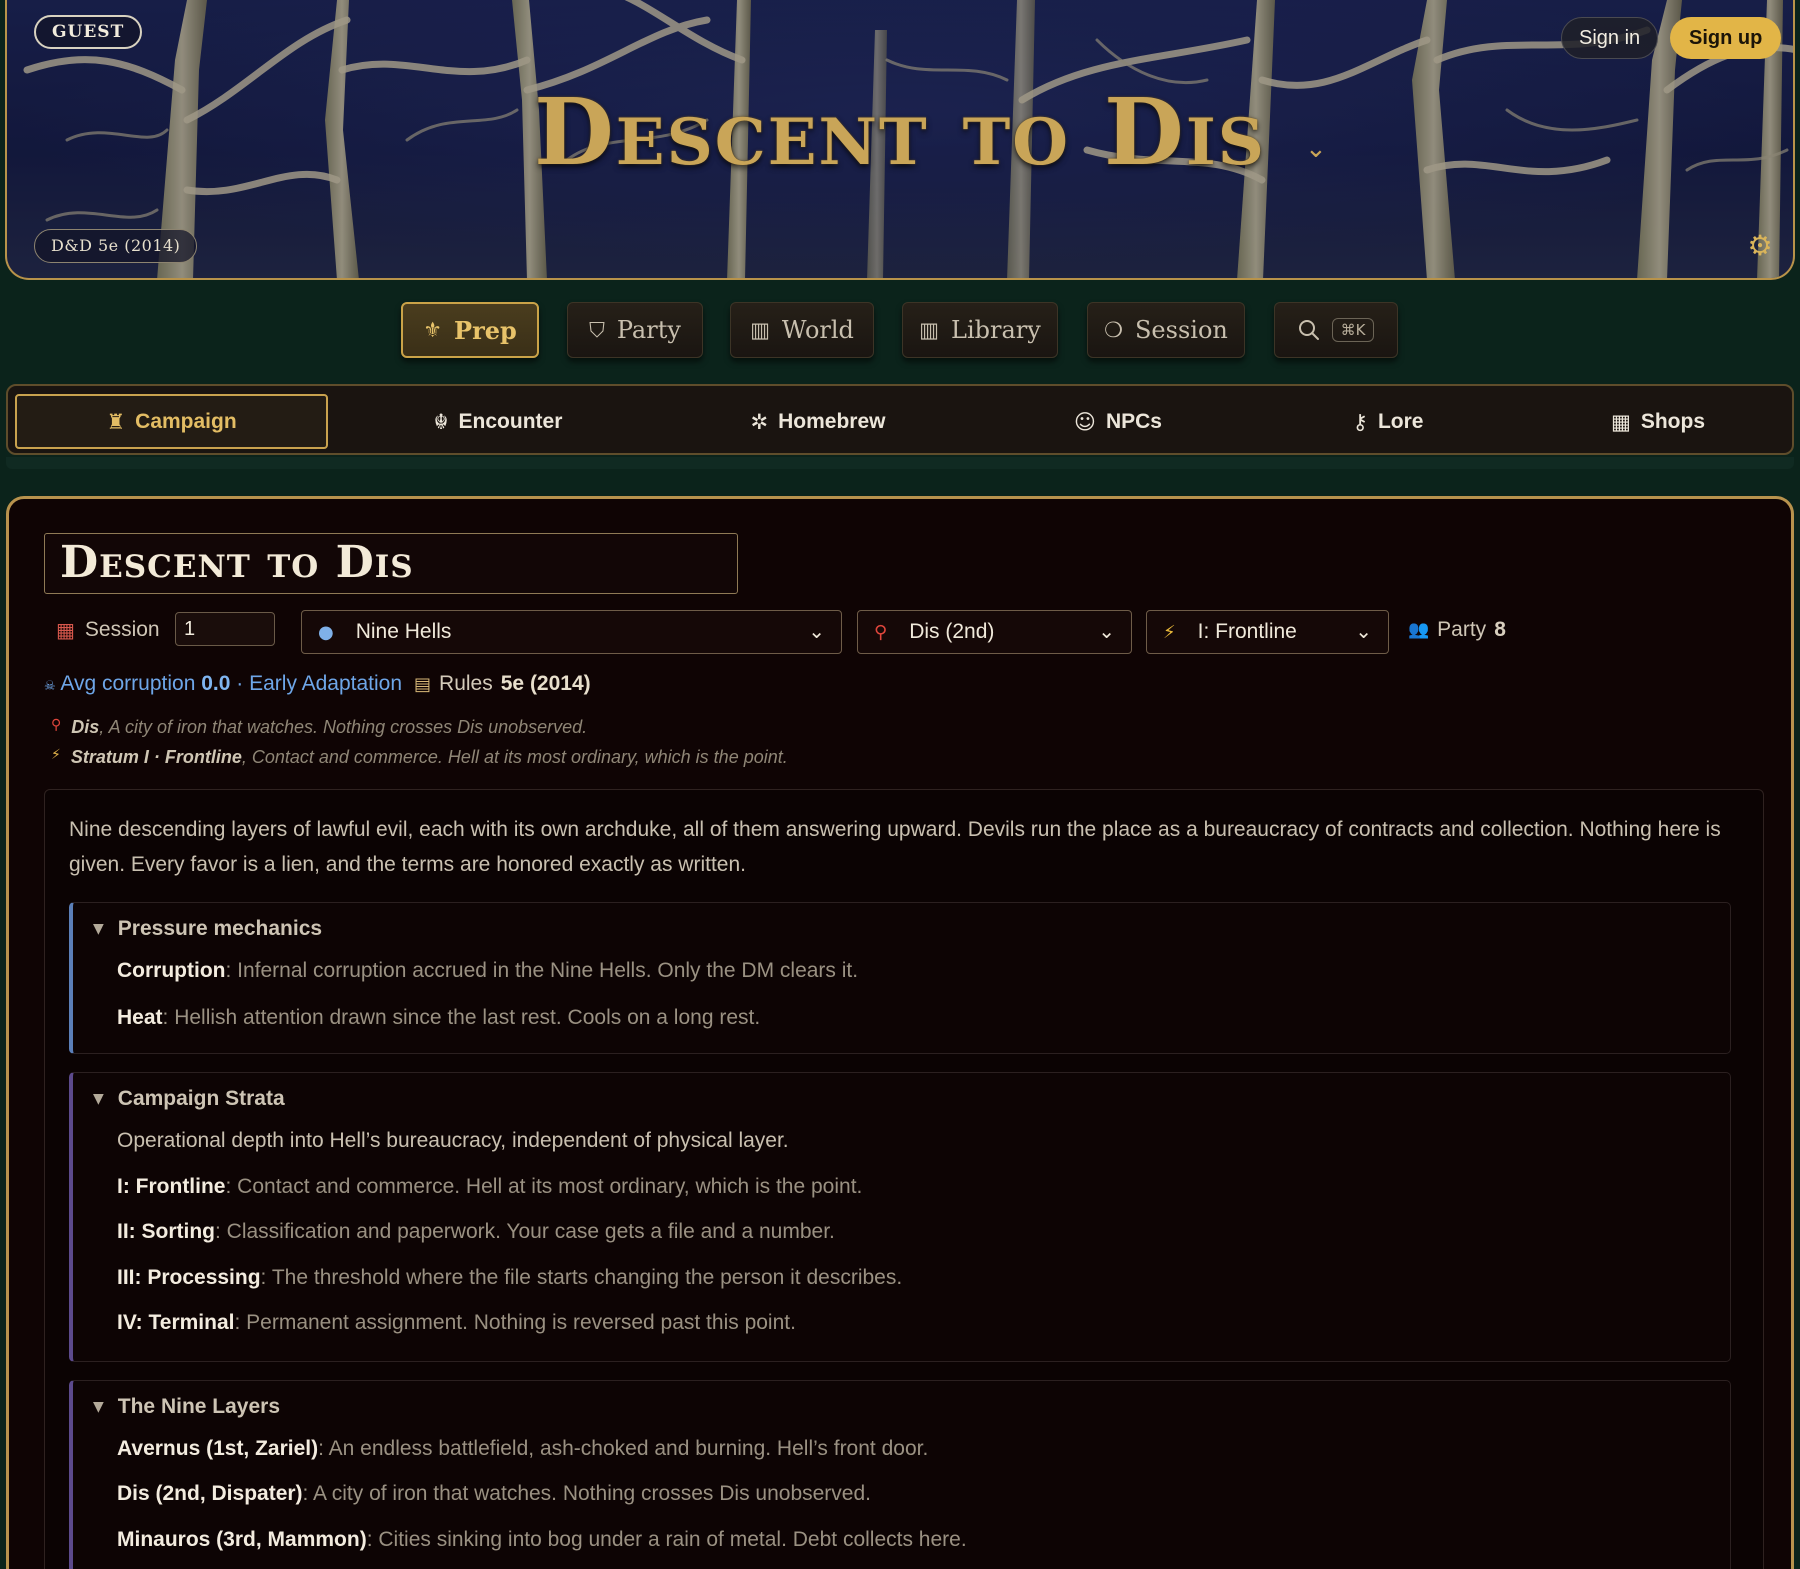  What do you see at coordinates (1247, 631) in the screenshot?
I see `stratum-select-value: I: Frontline` at bounding box center [1247, 631].